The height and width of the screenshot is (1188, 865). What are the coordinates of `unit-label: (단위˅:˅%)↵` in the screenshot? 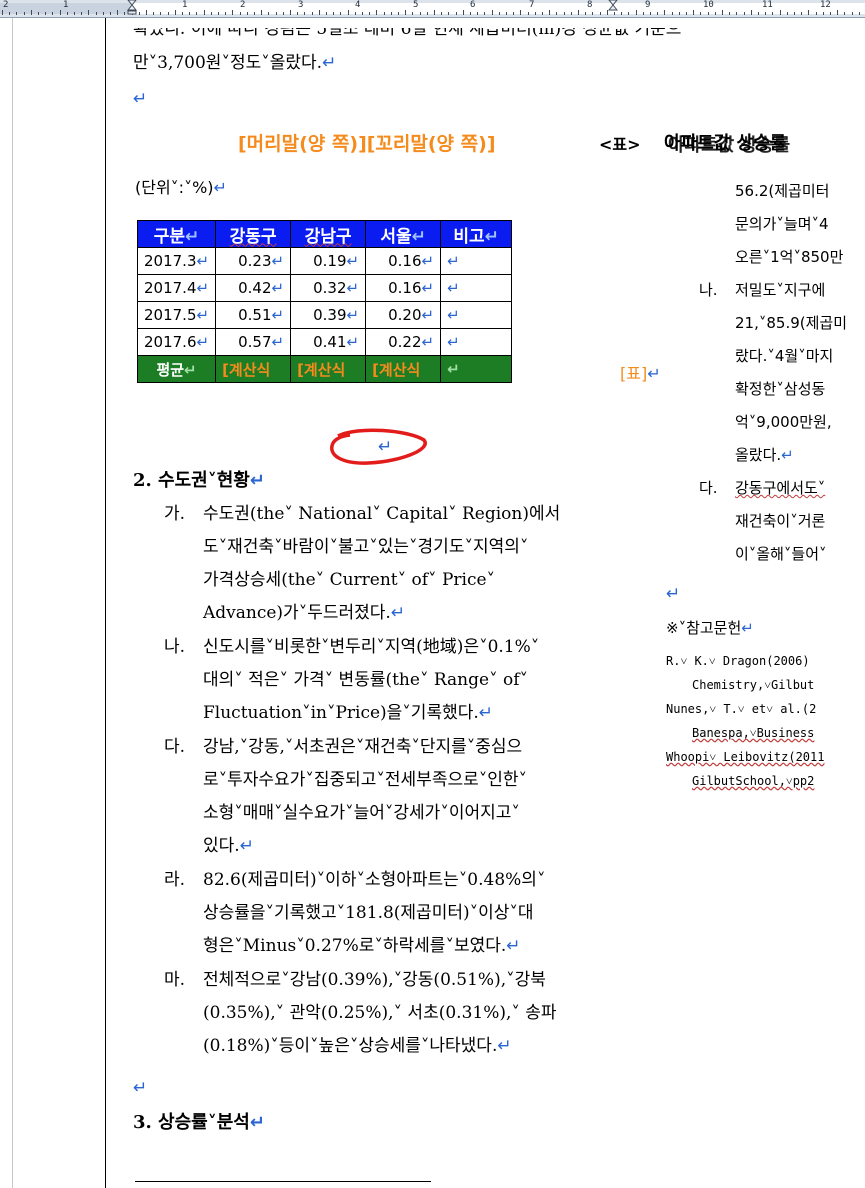 It's located at (181, 187).